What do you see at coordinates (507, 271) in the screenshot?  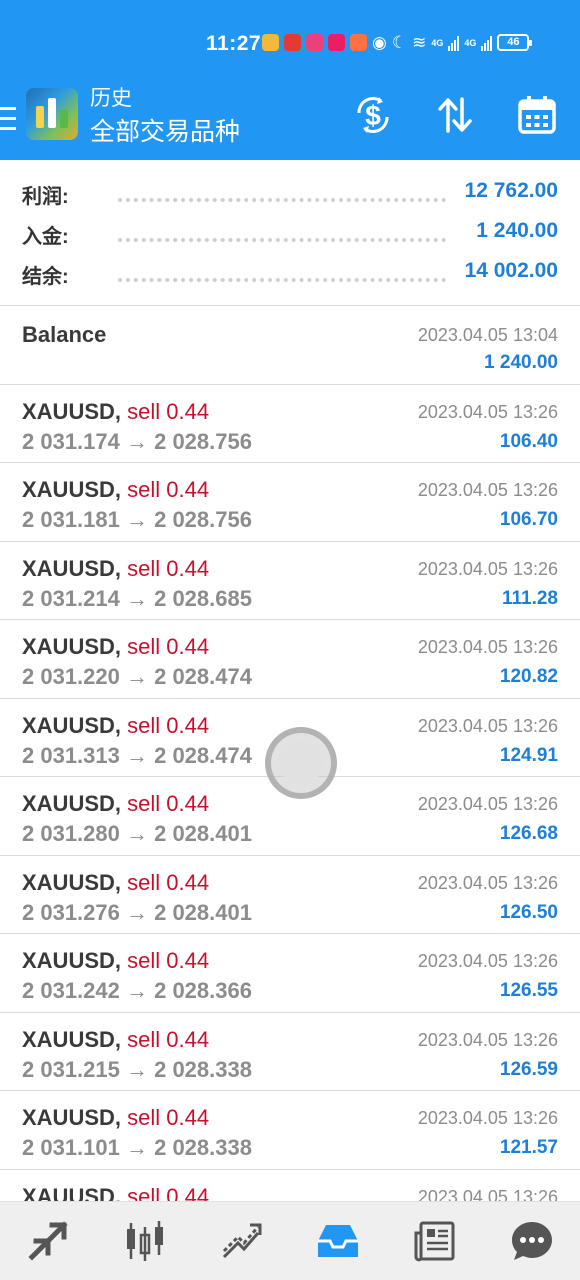 I see `balance-value: 14 002.00` at bounding box center [507, 271].